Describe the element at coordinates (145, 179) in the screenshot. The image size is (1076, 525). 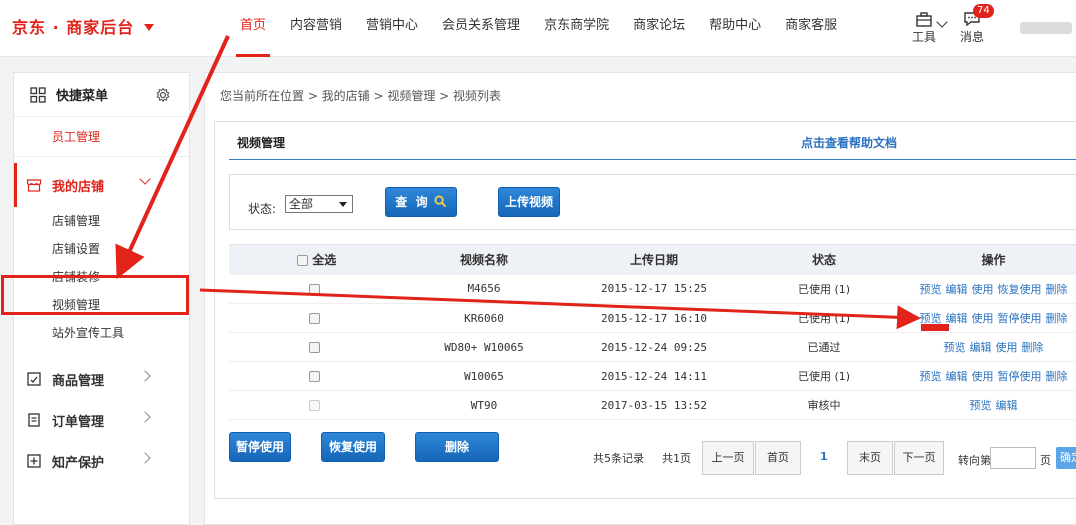
I see `chevron-down-icon` at that location.